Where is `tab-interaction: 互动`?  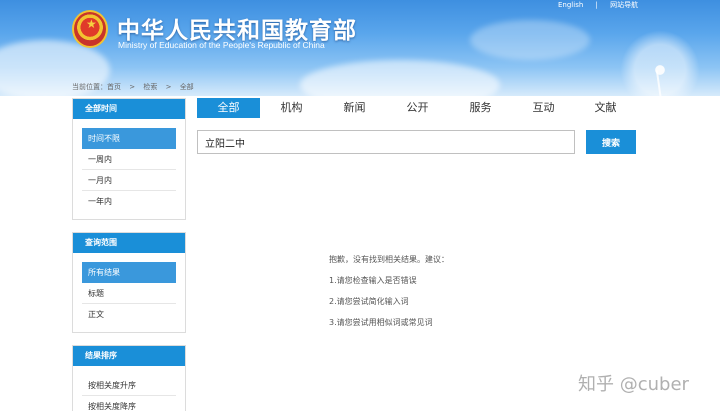
tab-interaction: 互动 is located at coordinates (543, 108).